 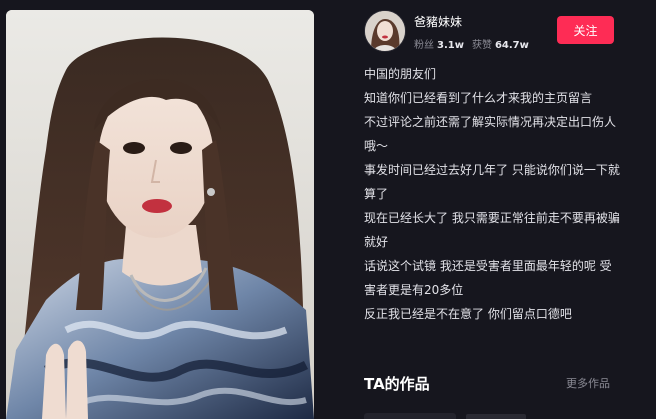 I want to click on caption-line: 害者更是有20多位, so click(x=414, y=290).